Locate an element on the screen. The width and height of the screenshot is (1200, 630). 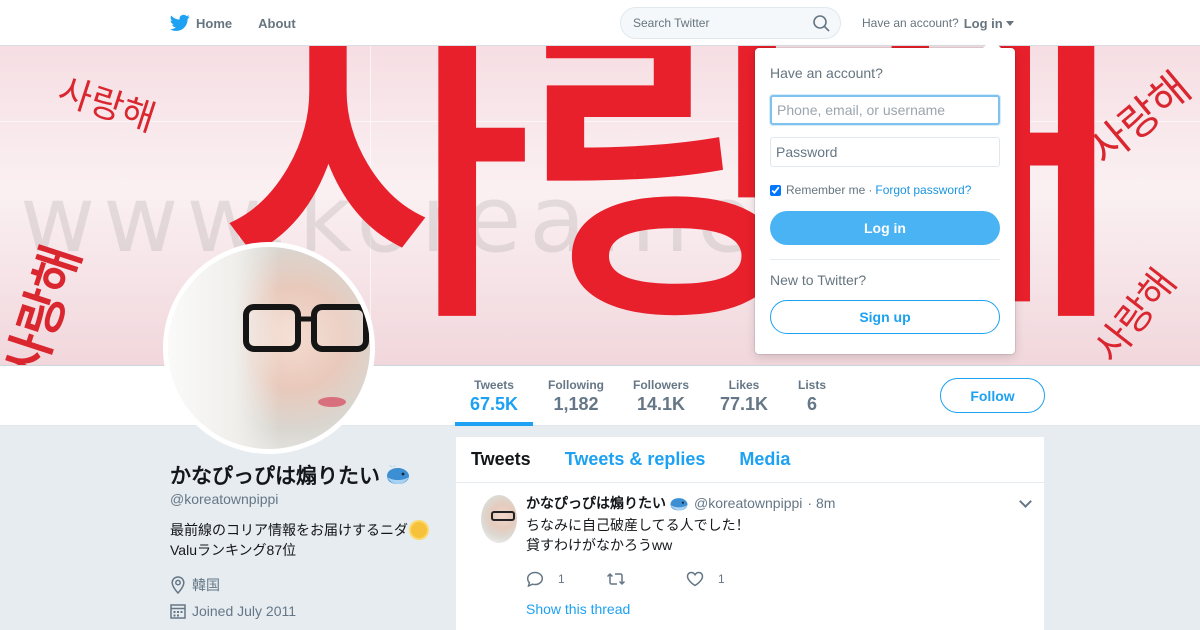
stat-value: 67.5K is located at coordinates (494, 404).